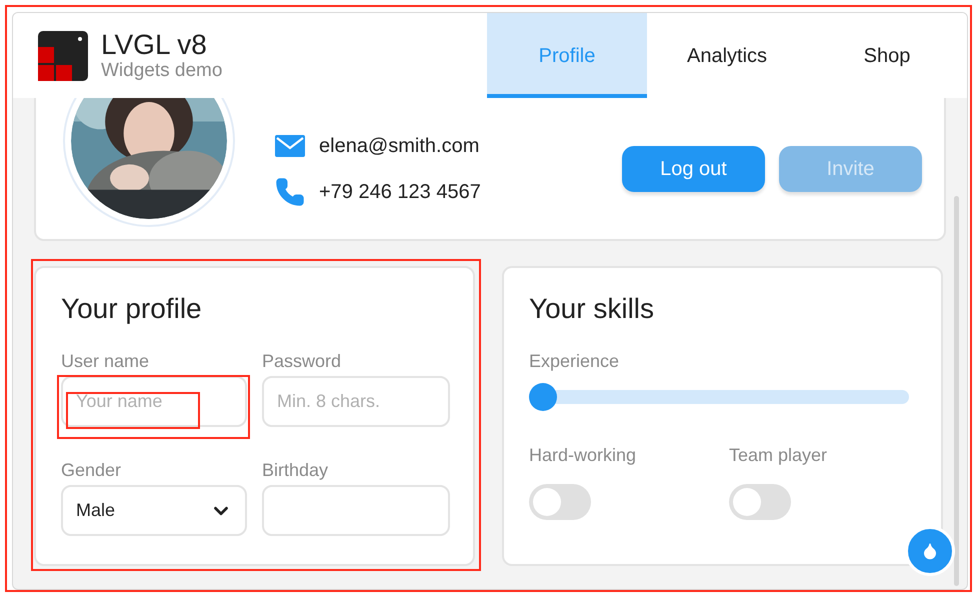 Image resolution: width=978 pixels, height=597 pixels. What do you see at coordinates (930, 551) in the screenshot?
I see `droplet-icon` at bounding box center [930, 551].